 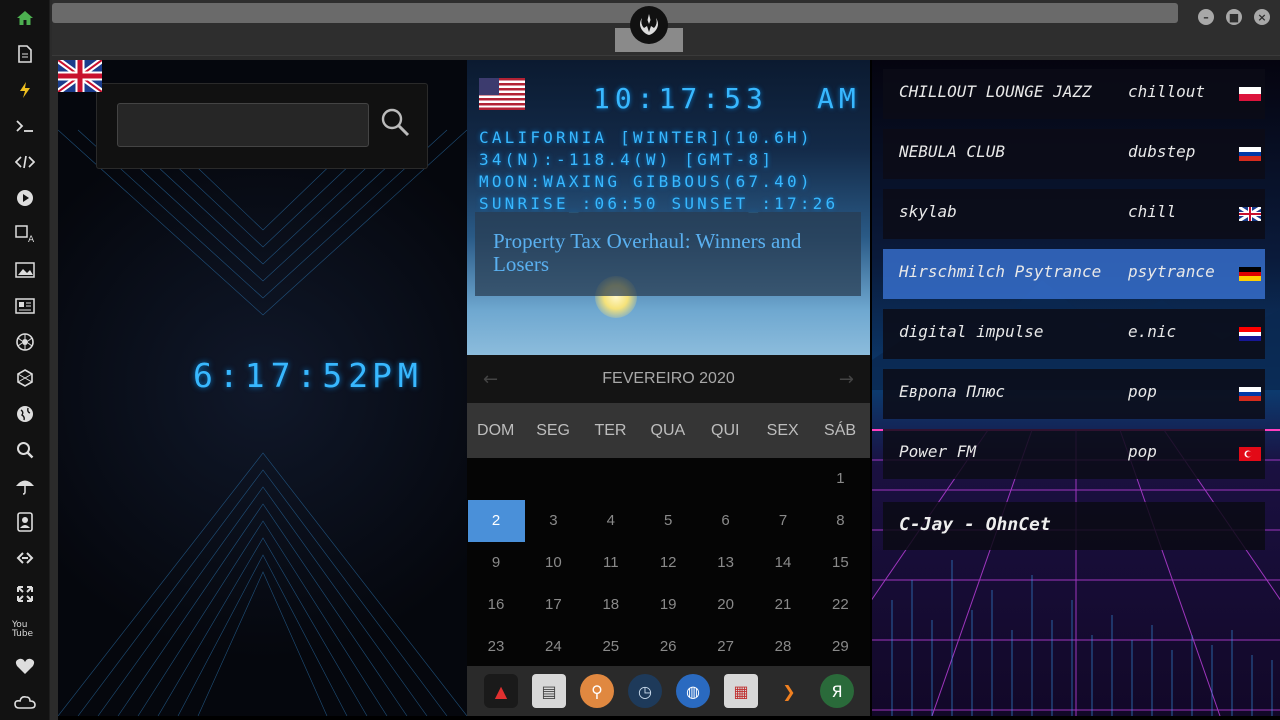 What do you see at coordinates (25, 198) in the screenshot?
I see `play-icon` at bounding box center [25, 198].